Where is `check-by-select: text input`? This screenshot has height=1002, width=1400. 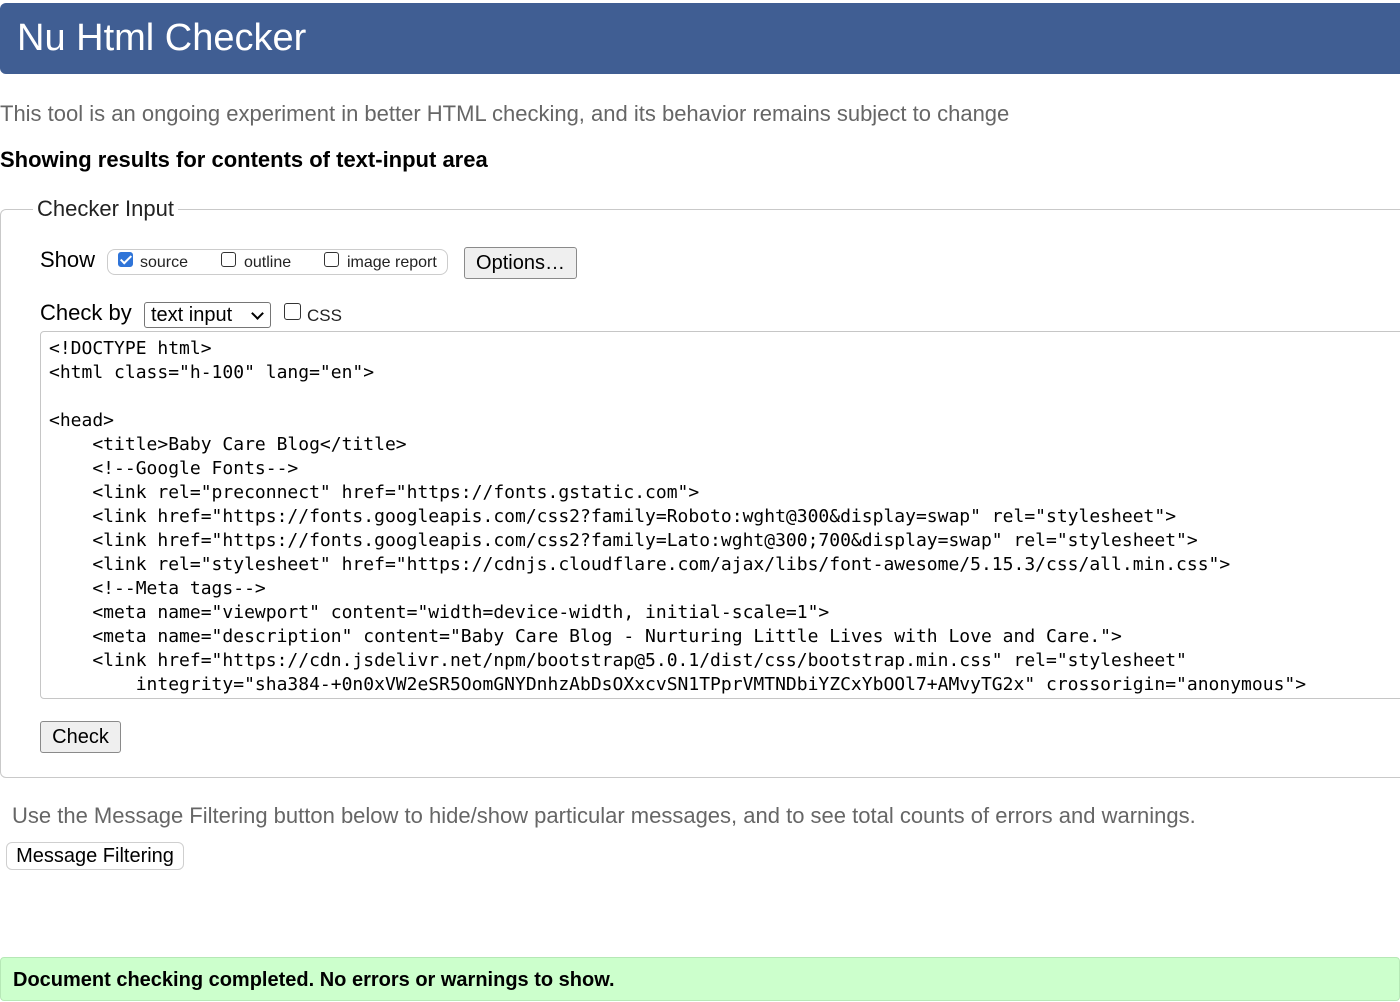
check-by-select: text input is located at coordinates (207, 315).